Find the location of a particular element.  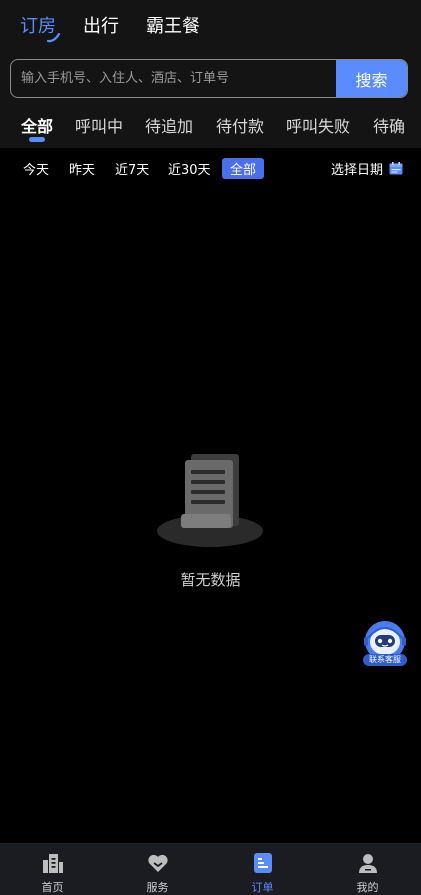

nav-item-home: 首页 is located at coordinates (52, 869).